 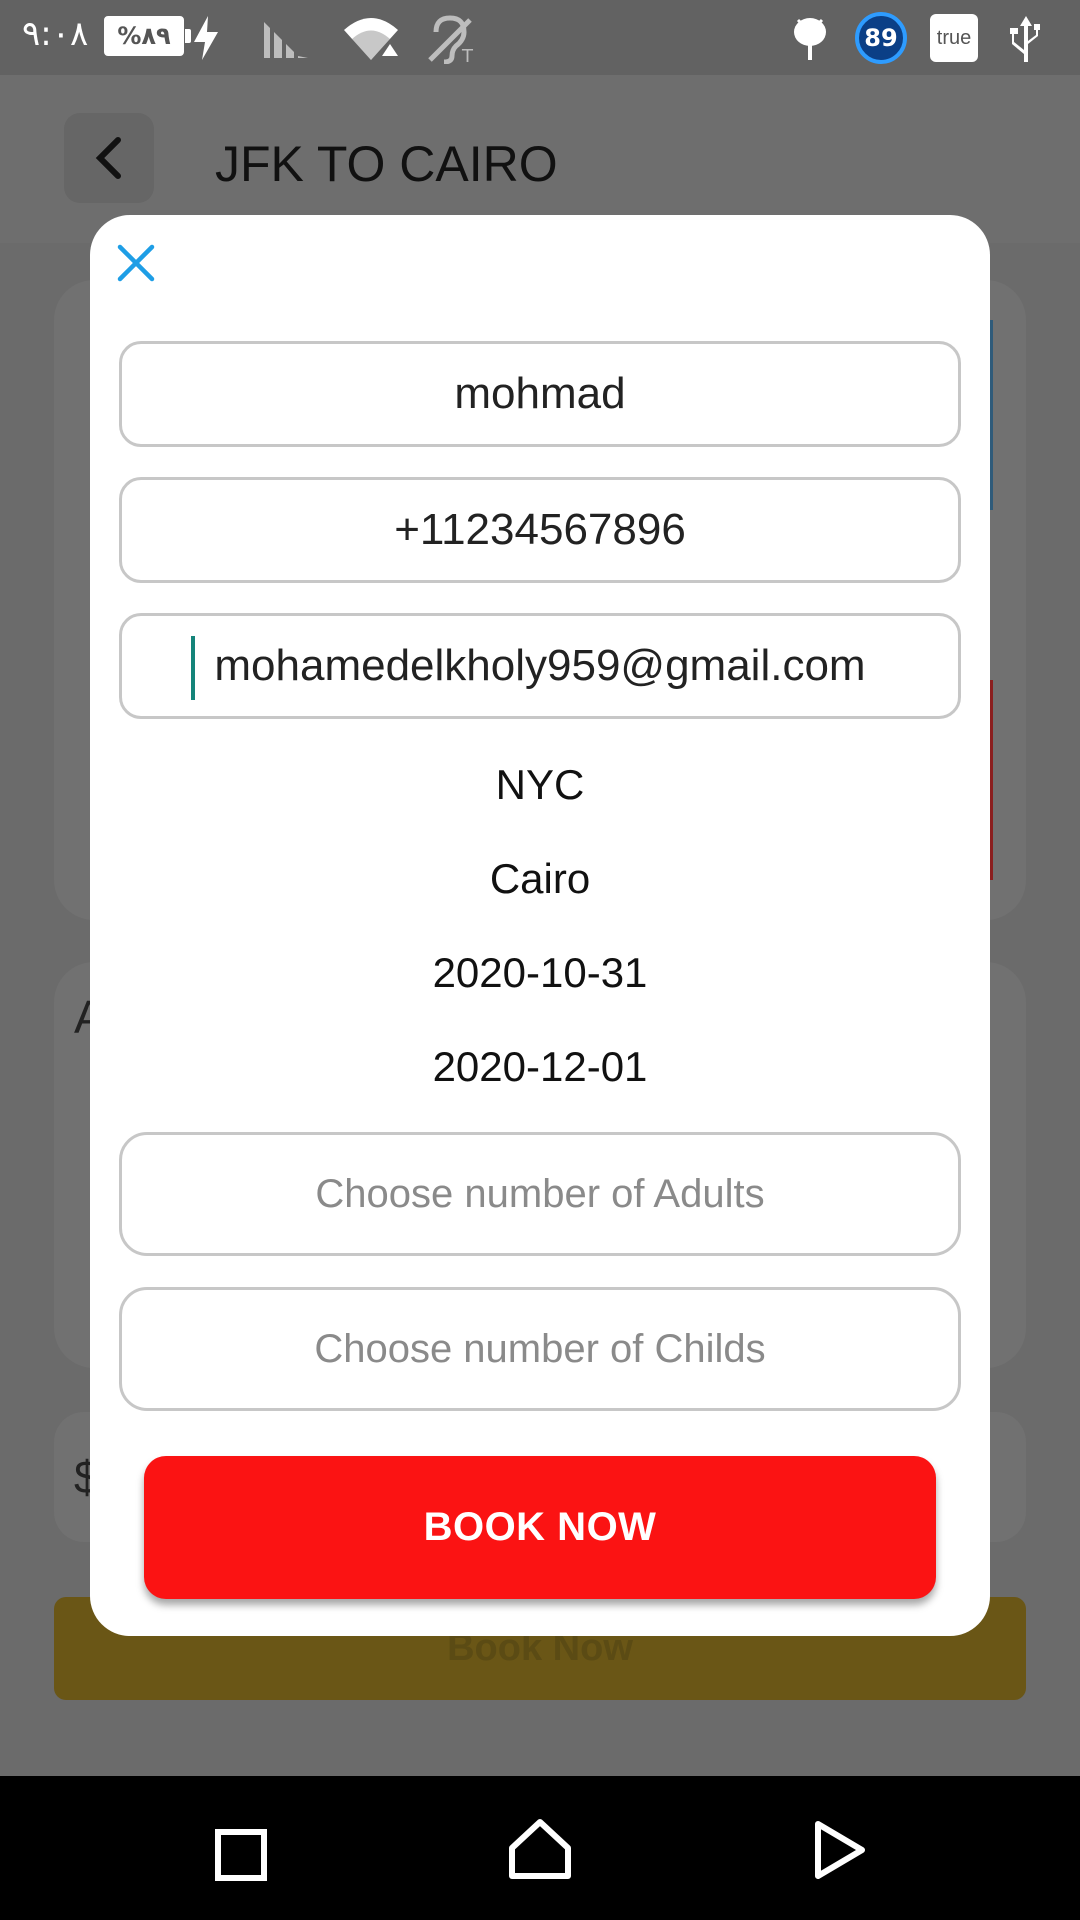 I want to click on childs-placeholder: Choose number of Childs, so click(x=540, y=1348).